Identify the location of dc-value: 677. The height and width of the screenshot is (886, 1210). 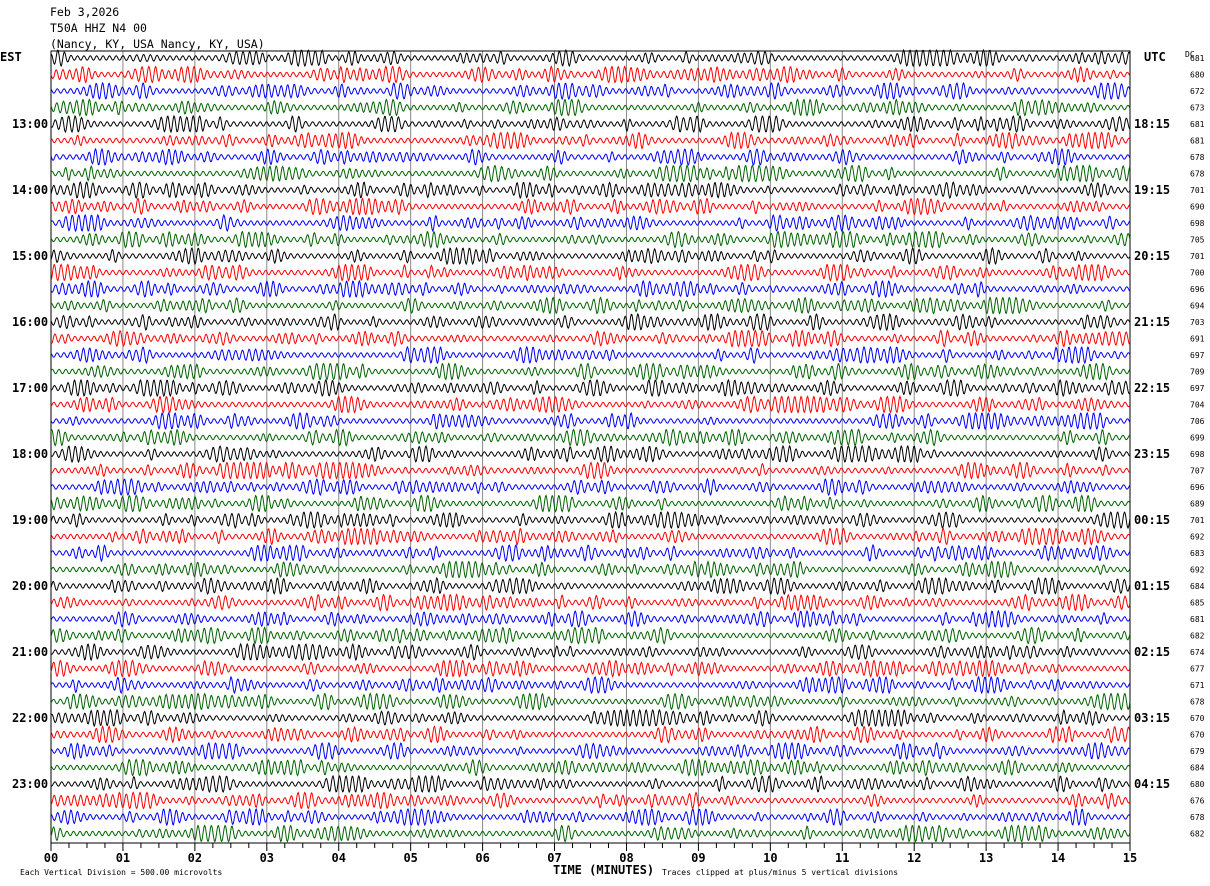
(1197, 669).